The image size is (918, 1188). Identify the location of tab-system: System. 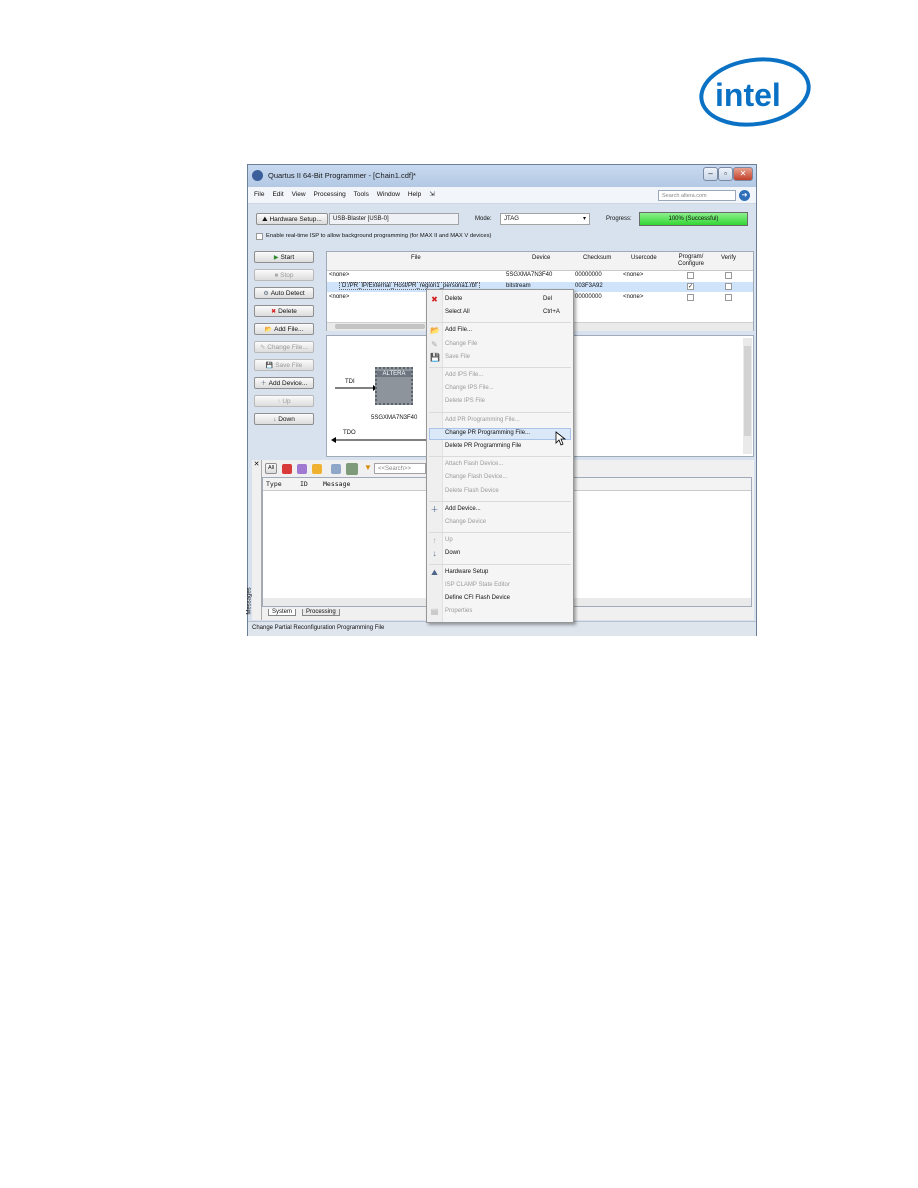
(282, 612).